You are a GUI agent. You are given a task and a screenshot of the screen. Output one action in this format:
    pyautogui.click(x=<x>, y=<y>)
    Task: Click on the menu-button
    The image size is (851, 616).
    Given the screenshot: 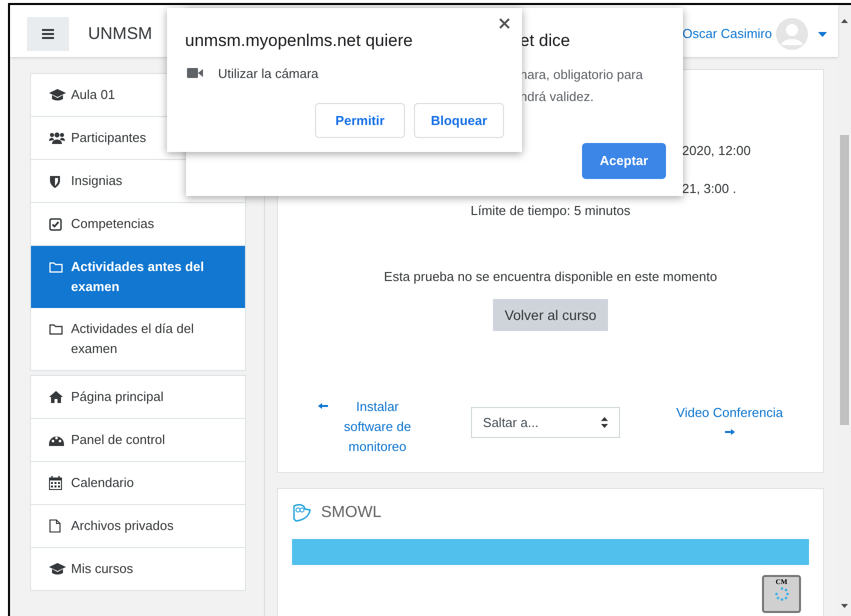 What is the action you would take?
    pyautogui.click(x=48, y=34)
    